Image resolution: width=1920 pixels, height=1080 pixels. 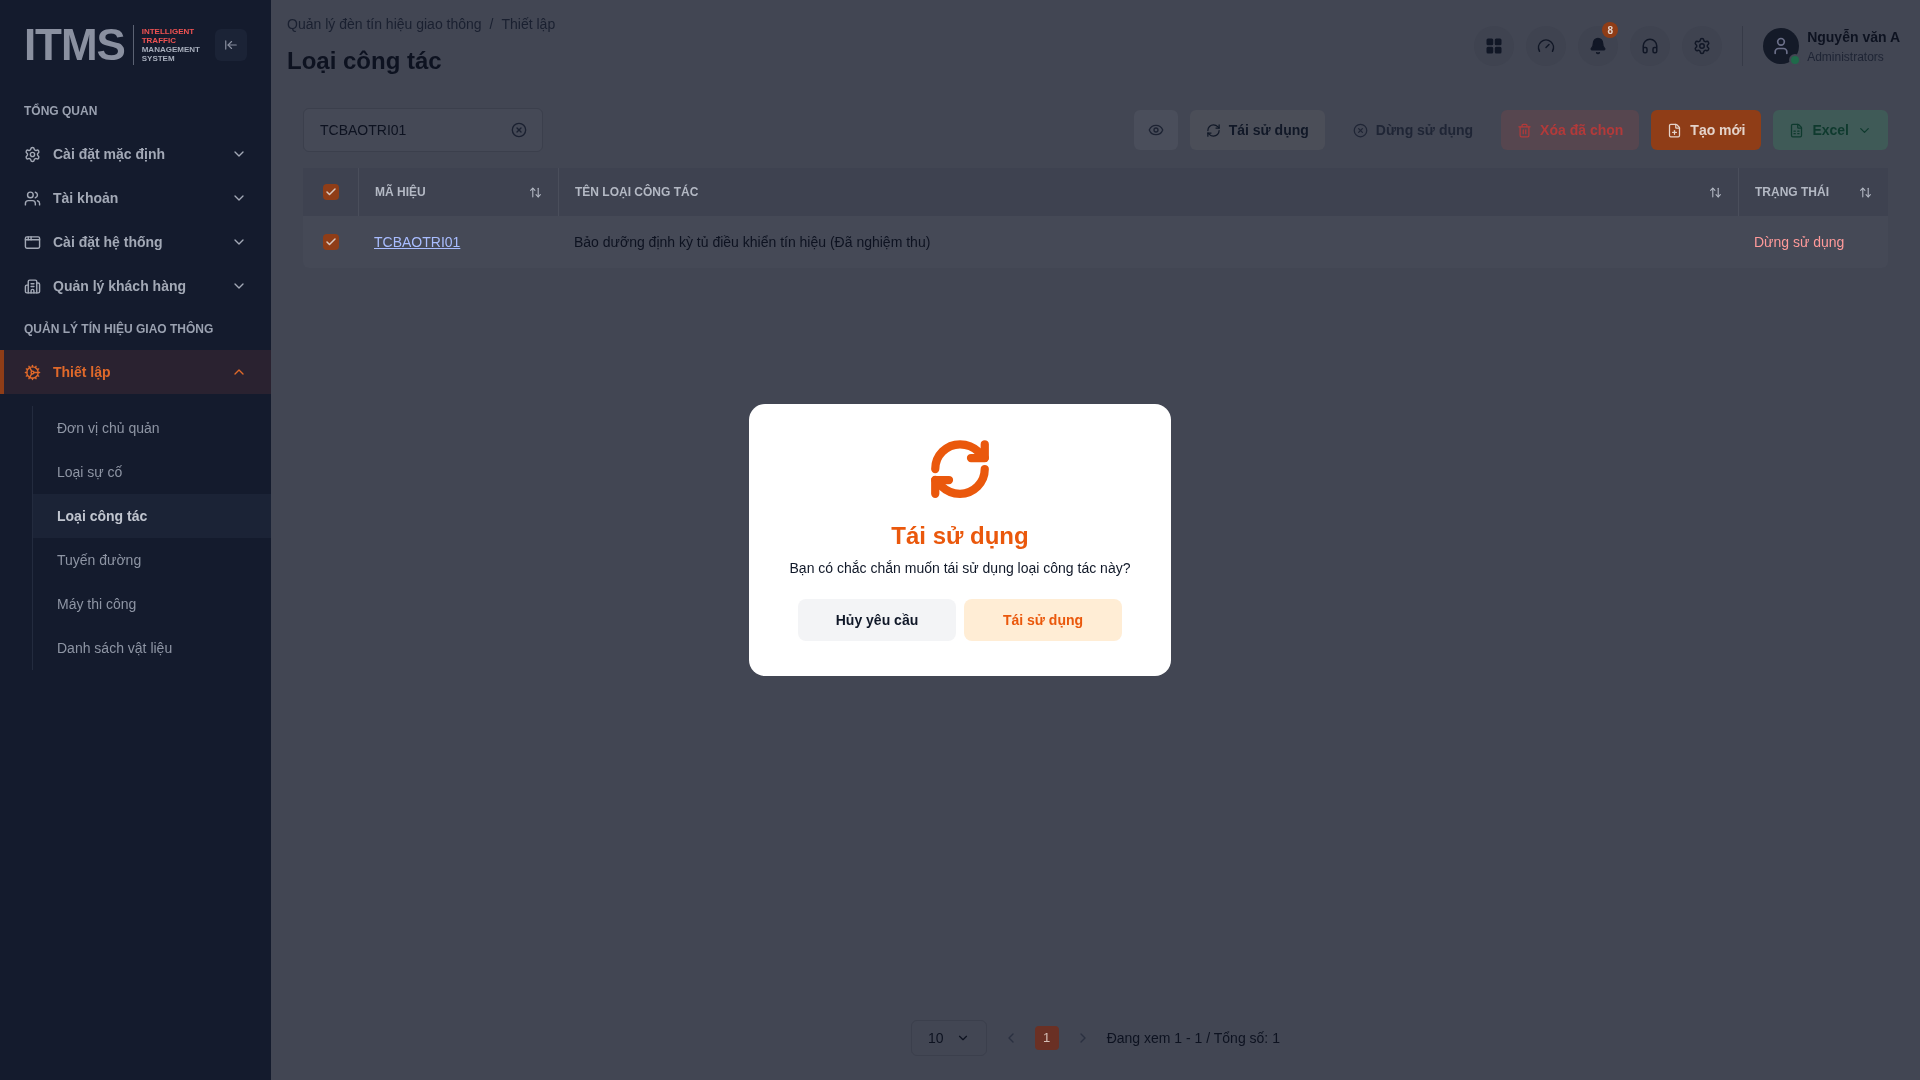 I want to click on avatar, so click(x=1781, y=46).